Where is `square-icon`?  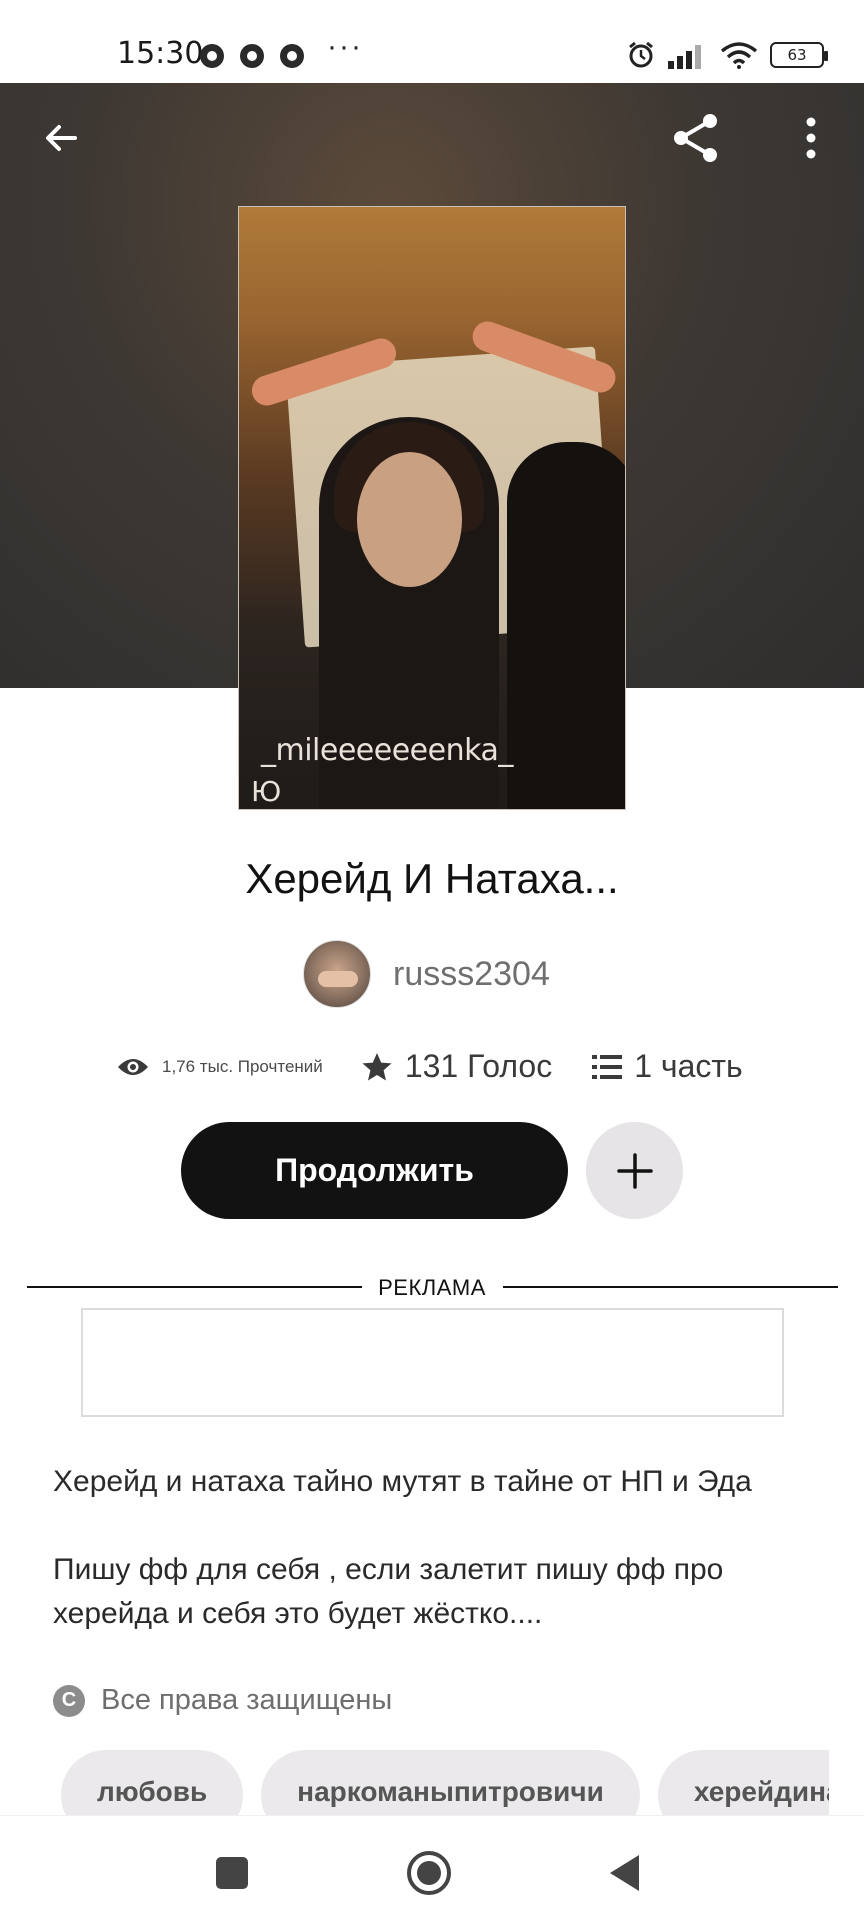
square-icon is located at coordinates (232, 1873).